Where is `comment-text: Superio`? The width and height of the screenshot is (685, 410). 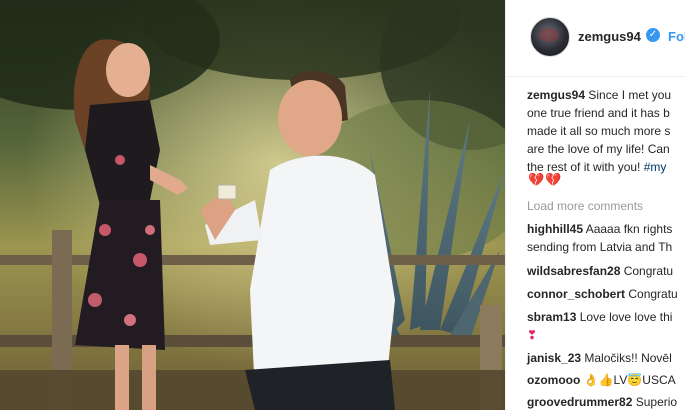
comment-text: Superio is located at coordinates (656, 402).